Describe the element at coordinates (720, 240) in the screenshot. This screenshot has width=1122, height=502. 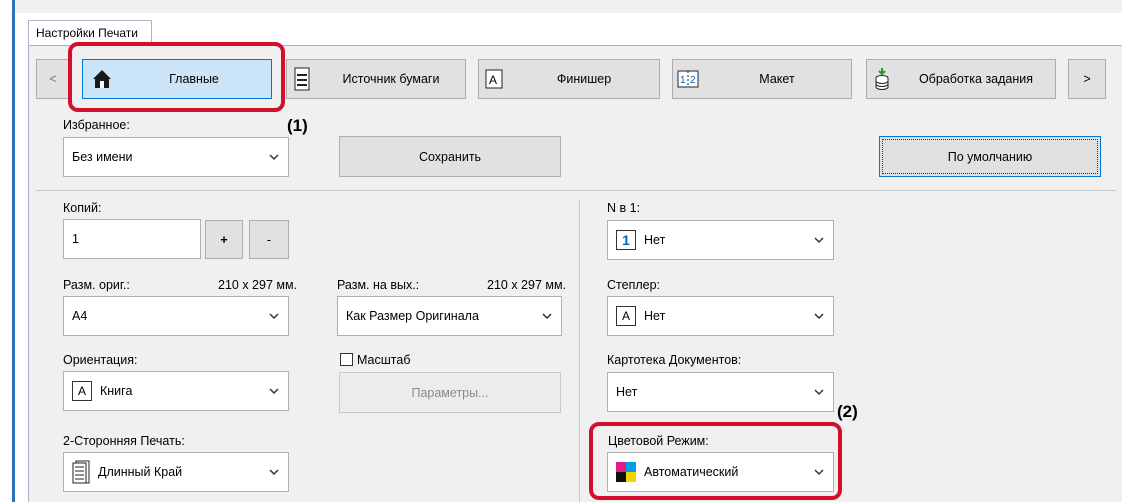
I see `nup-select: 1 Нет` at that location.